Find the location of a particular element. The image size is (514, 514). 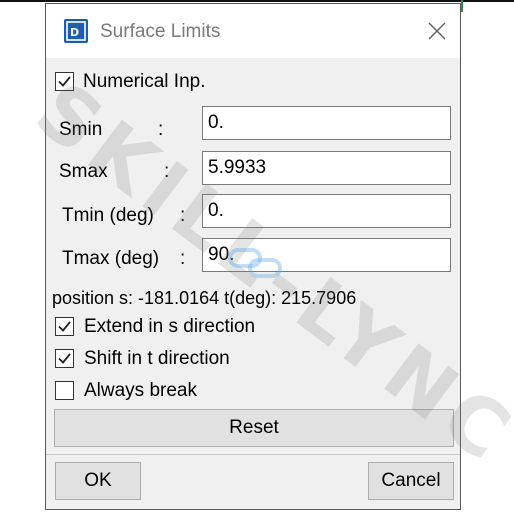

shift-t-checkbox is located at coordinates (64, 358).